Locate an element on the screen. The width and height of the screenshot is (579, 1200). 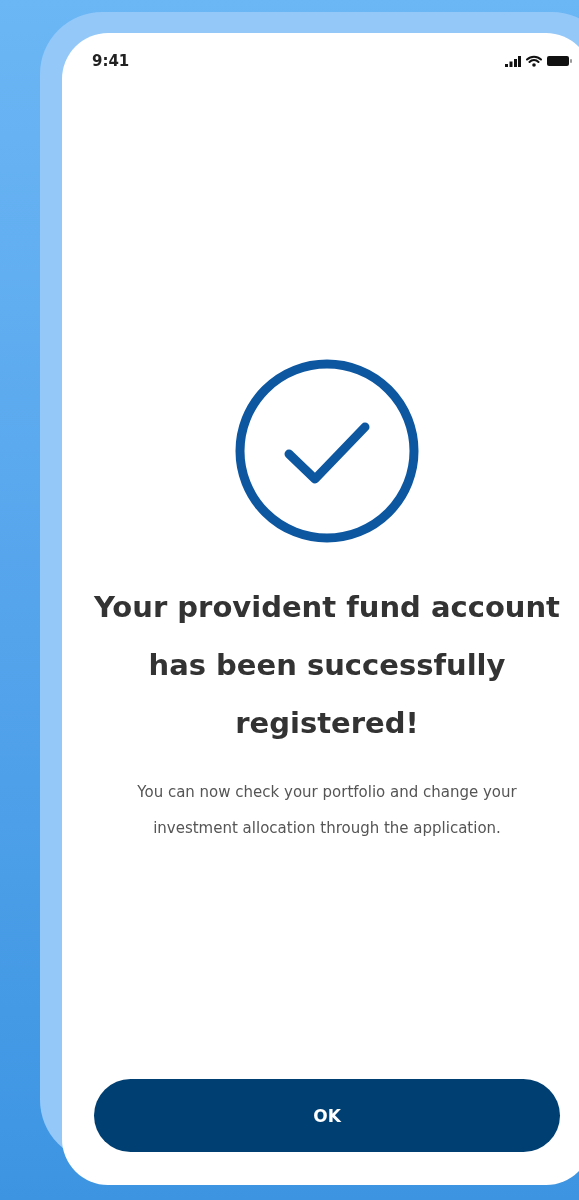
success-message: You can now check your portfolio and change your investment allocation through the application. is located at coordinates (327, 810).